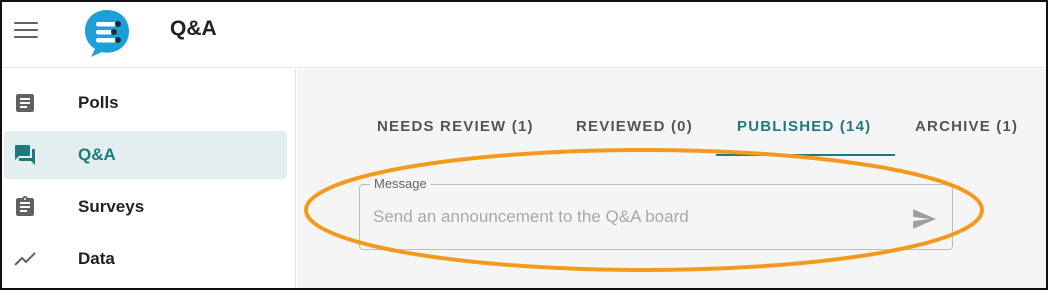  I want to click on sidebar-item-qa: Q&A, so click(145, 155).